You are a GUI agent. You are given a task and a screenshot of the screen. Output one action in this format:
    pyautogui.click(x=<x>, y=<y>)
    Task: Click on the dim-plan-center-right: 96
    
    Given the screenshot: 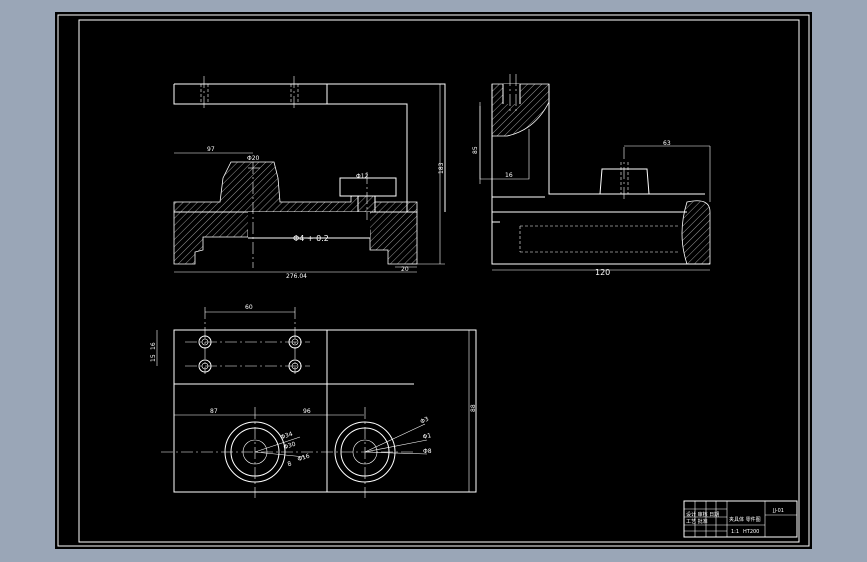 What is the action you would take?
    pyautogui.click(x=307, y=411)
    